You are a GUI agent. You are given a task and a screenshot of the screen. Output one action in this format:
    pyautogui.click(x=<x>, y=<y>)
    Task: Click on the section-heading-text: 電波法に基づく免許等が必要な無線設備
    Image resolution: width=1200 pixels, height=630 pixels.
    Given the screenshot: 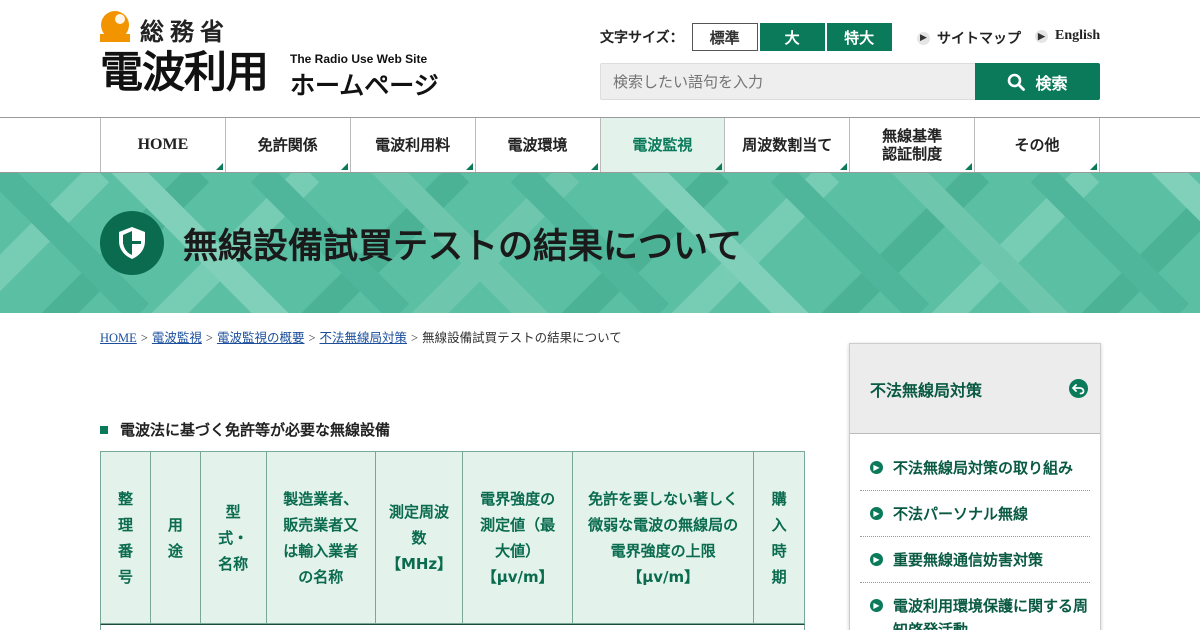 What is the action you would take?
    pyautogui.click(x=255, y=430)
    